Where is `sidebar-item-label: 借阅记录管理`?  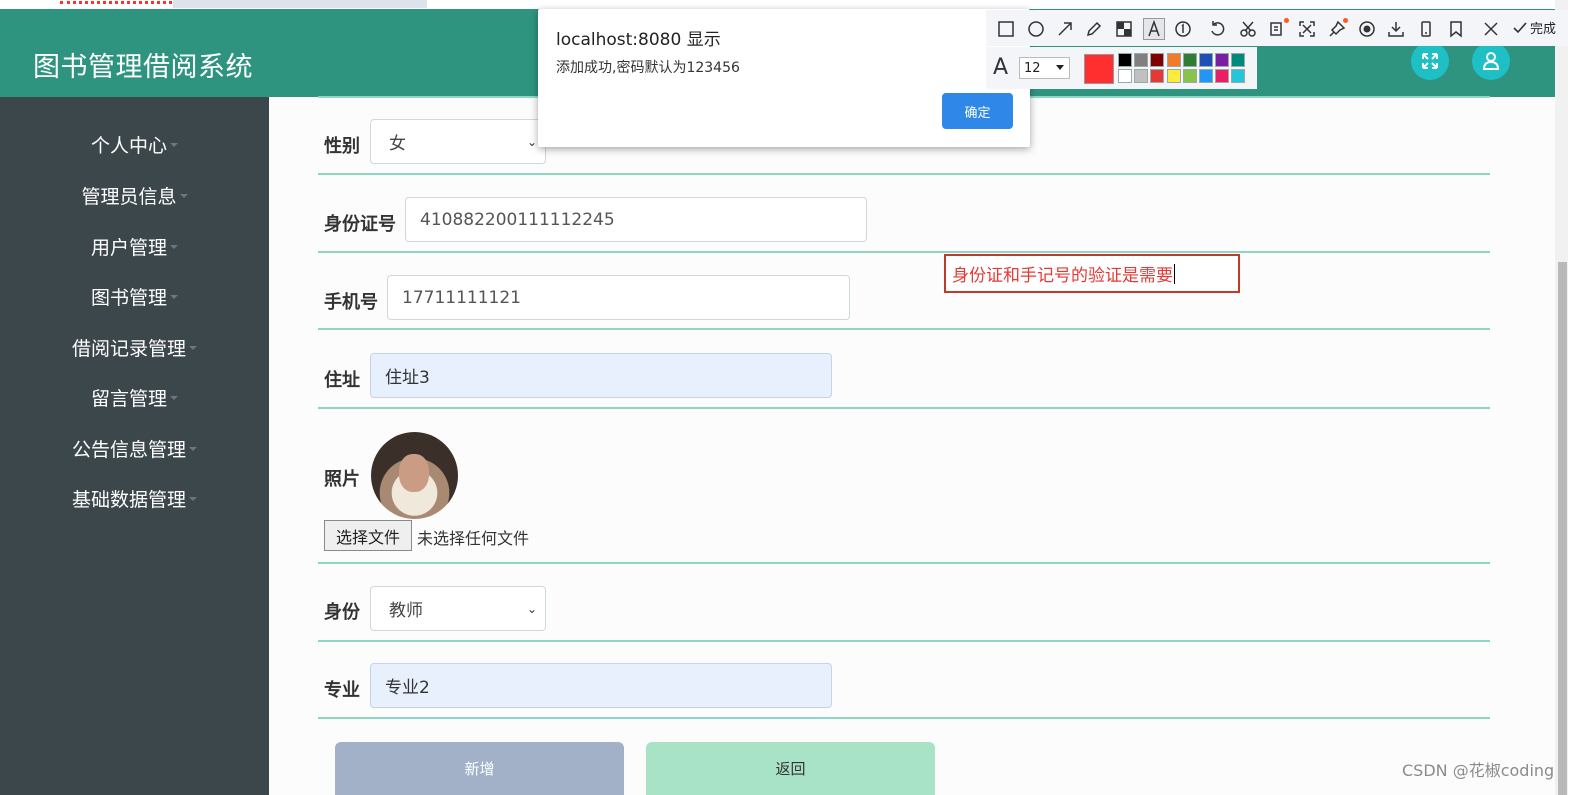 sidebar-item-label: 借阅记录管理 is located at coordinates (128, 348).